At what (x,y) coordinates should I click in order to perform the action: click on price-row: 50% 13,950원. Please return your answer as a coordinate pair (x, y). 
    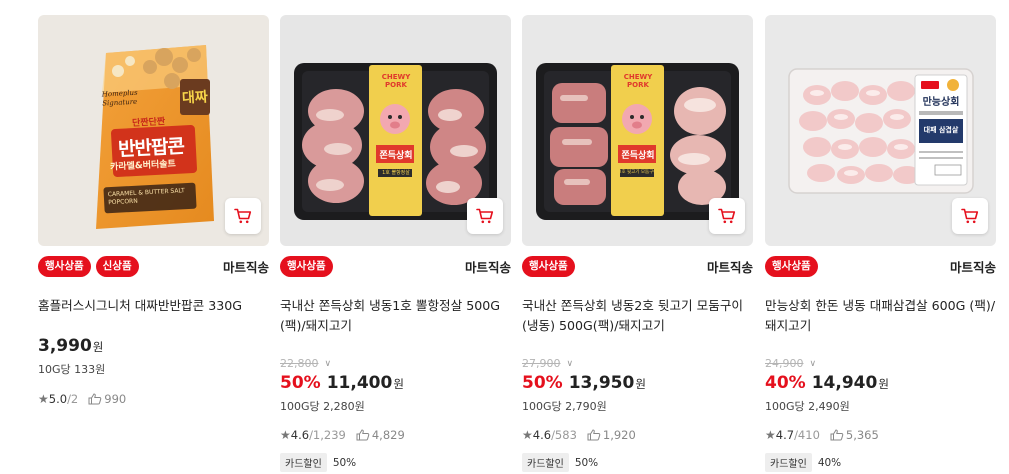
    Looking at the image, I should click on (584, 383).